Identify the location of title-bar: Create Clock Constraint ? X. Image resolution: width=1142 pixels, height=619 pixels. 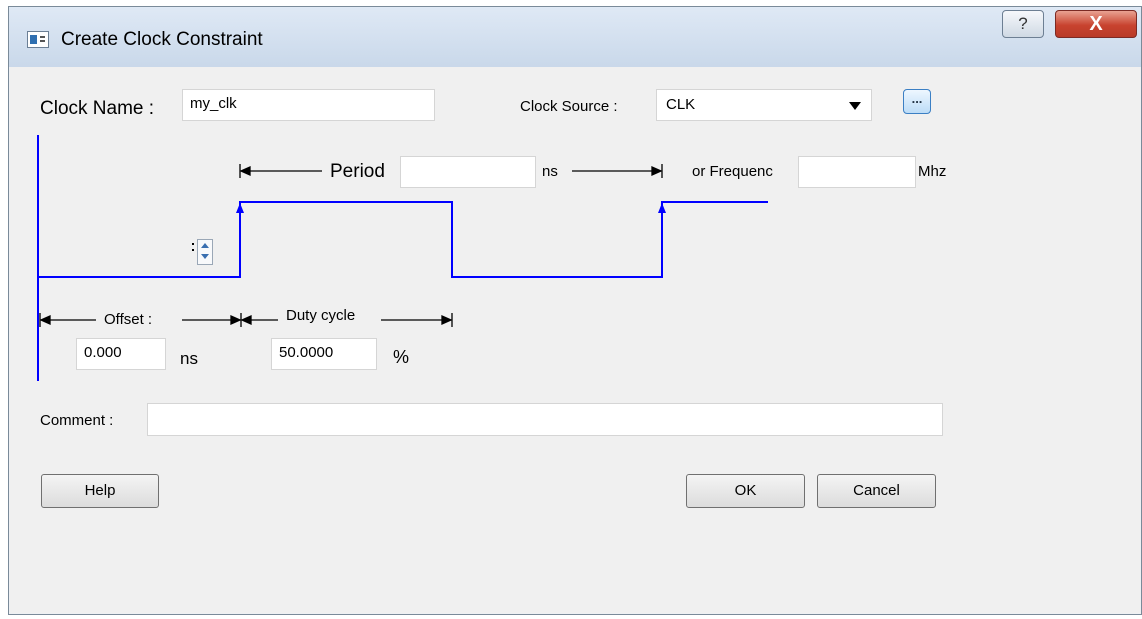
(575, 37).